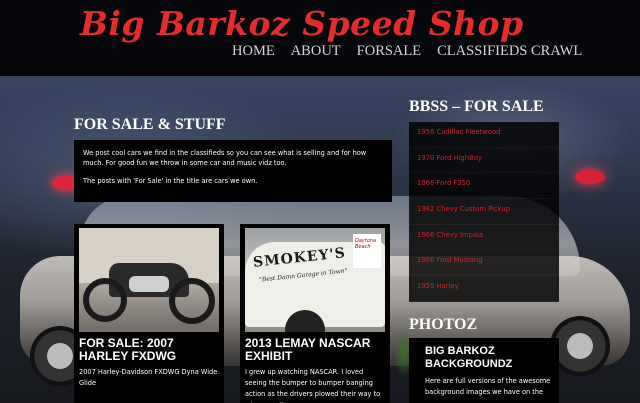 The width and height of the screenshot is (640, 403). Describe the element at coordinates (476, 106) in the screenshot. I see `bbss-for-sale-heading: BBSS – FOR SALE` at that location.